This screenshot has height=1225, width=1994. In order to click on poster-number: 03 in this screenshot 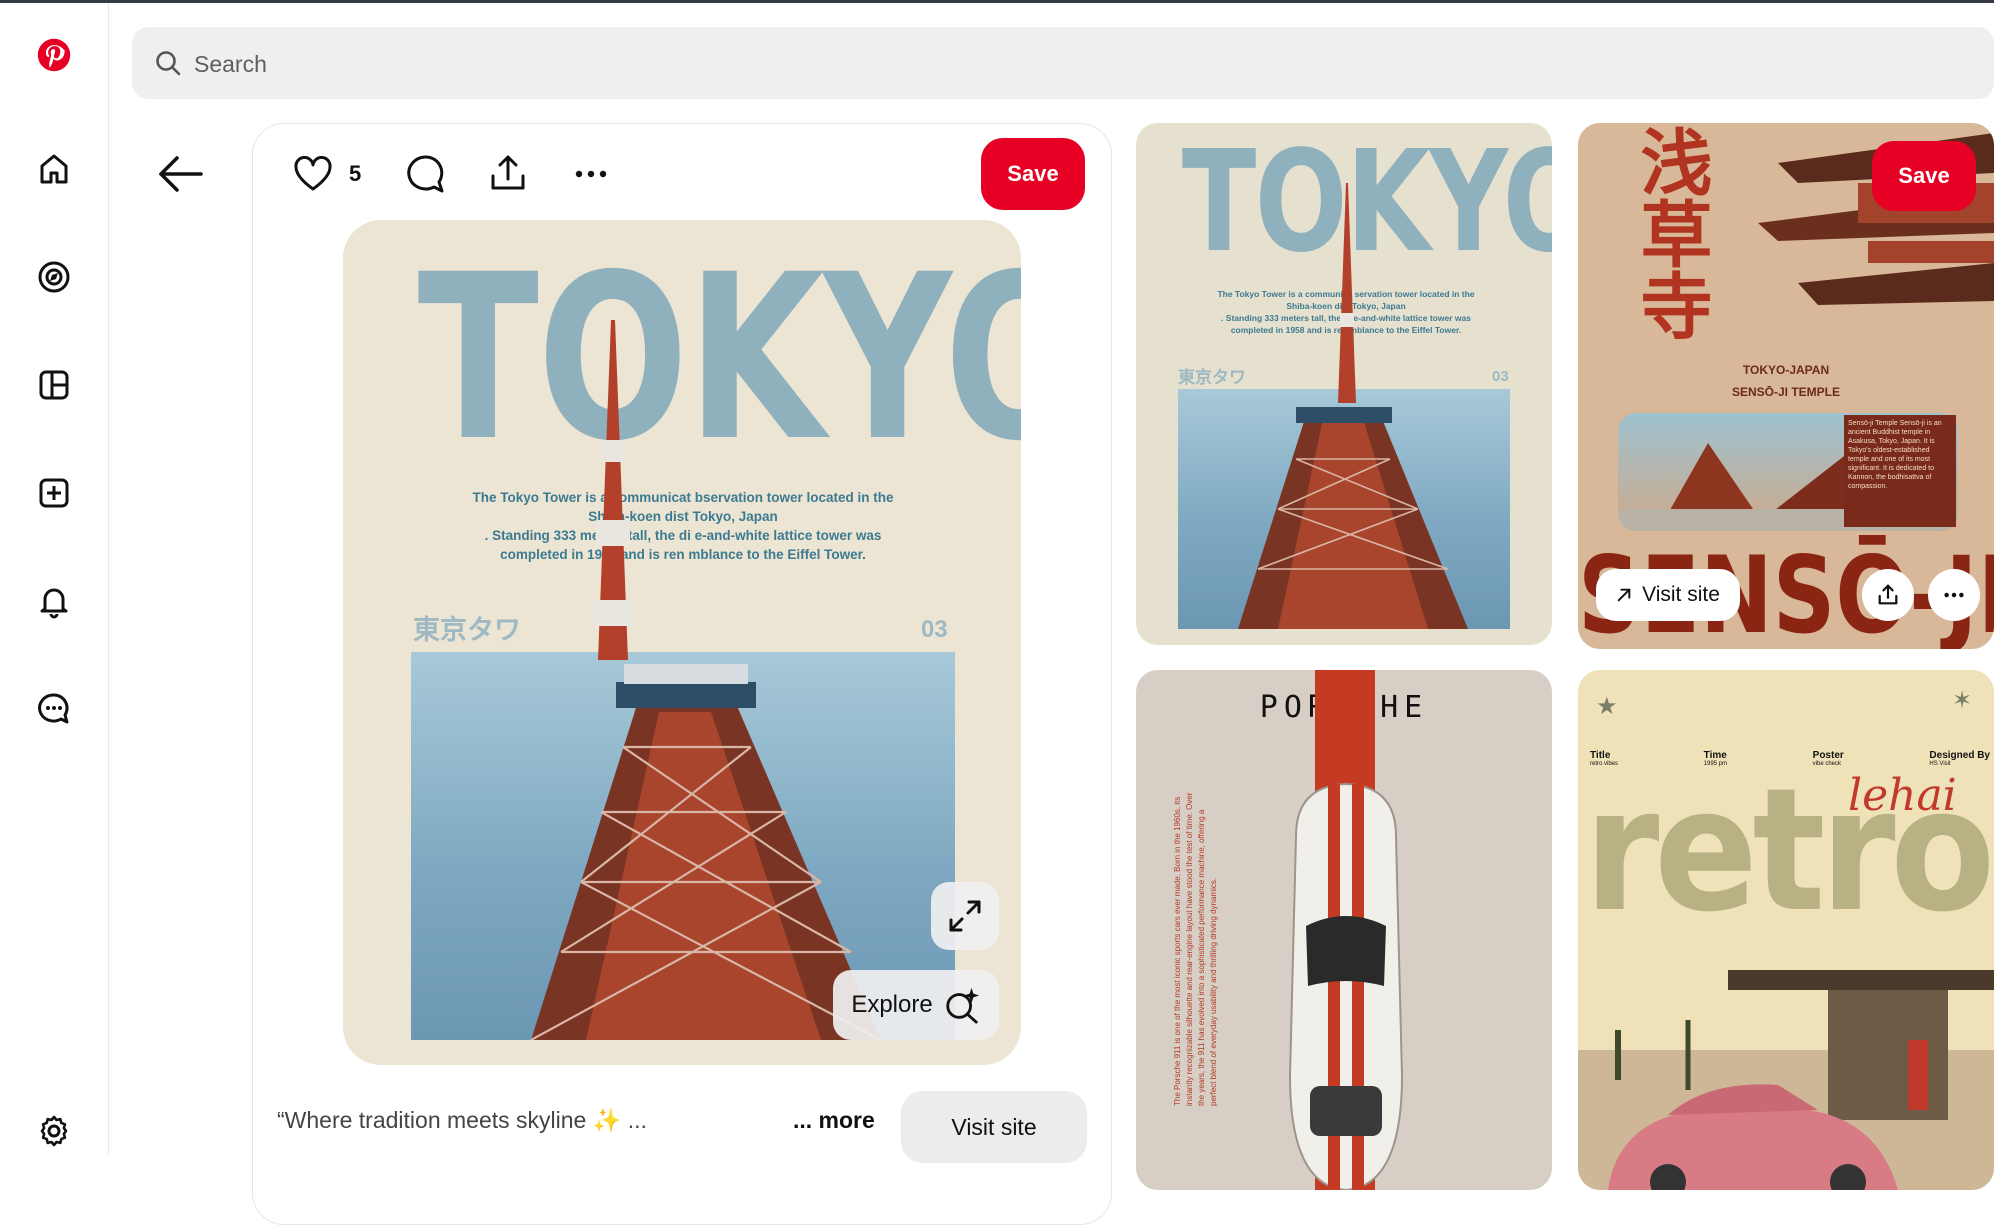, I will do `click(934, 629)`.